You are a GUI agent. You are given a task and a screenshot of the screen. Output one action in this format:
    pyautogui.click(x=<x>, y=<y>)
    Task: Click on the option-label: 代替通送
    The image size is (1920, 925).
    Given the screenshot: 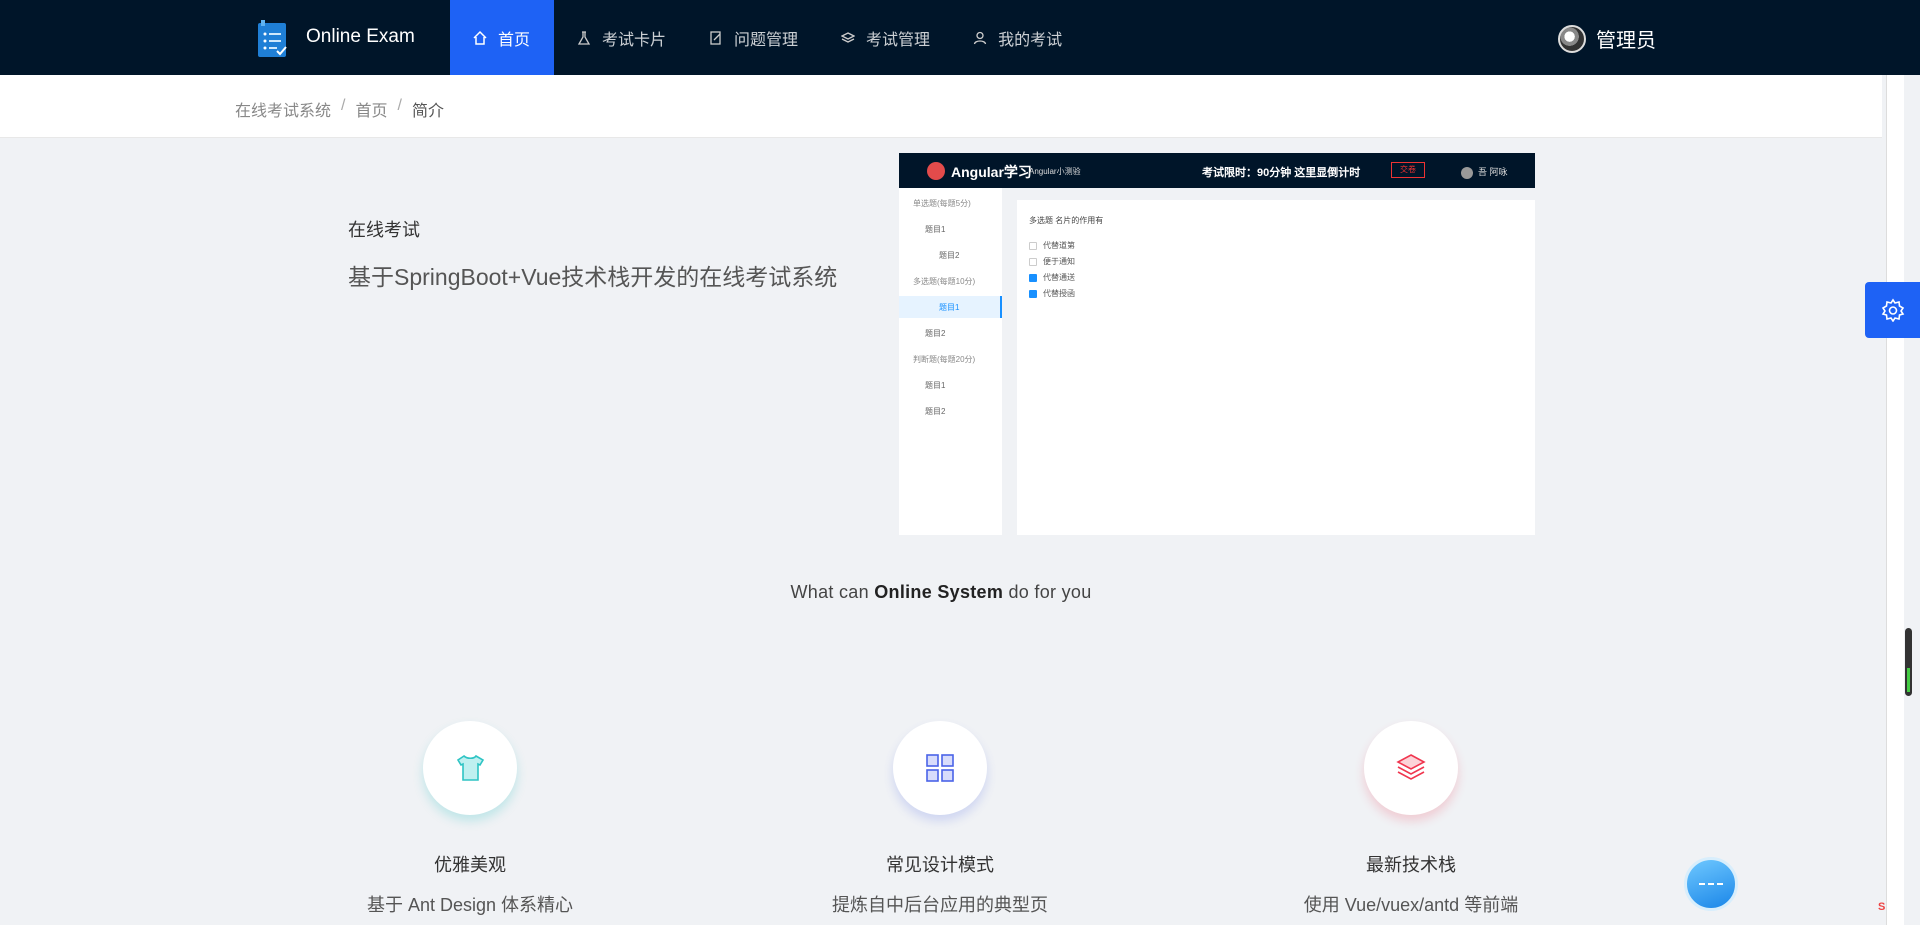 What is the action you would take?
    pyautogui.click(x=1059, y=277)
    